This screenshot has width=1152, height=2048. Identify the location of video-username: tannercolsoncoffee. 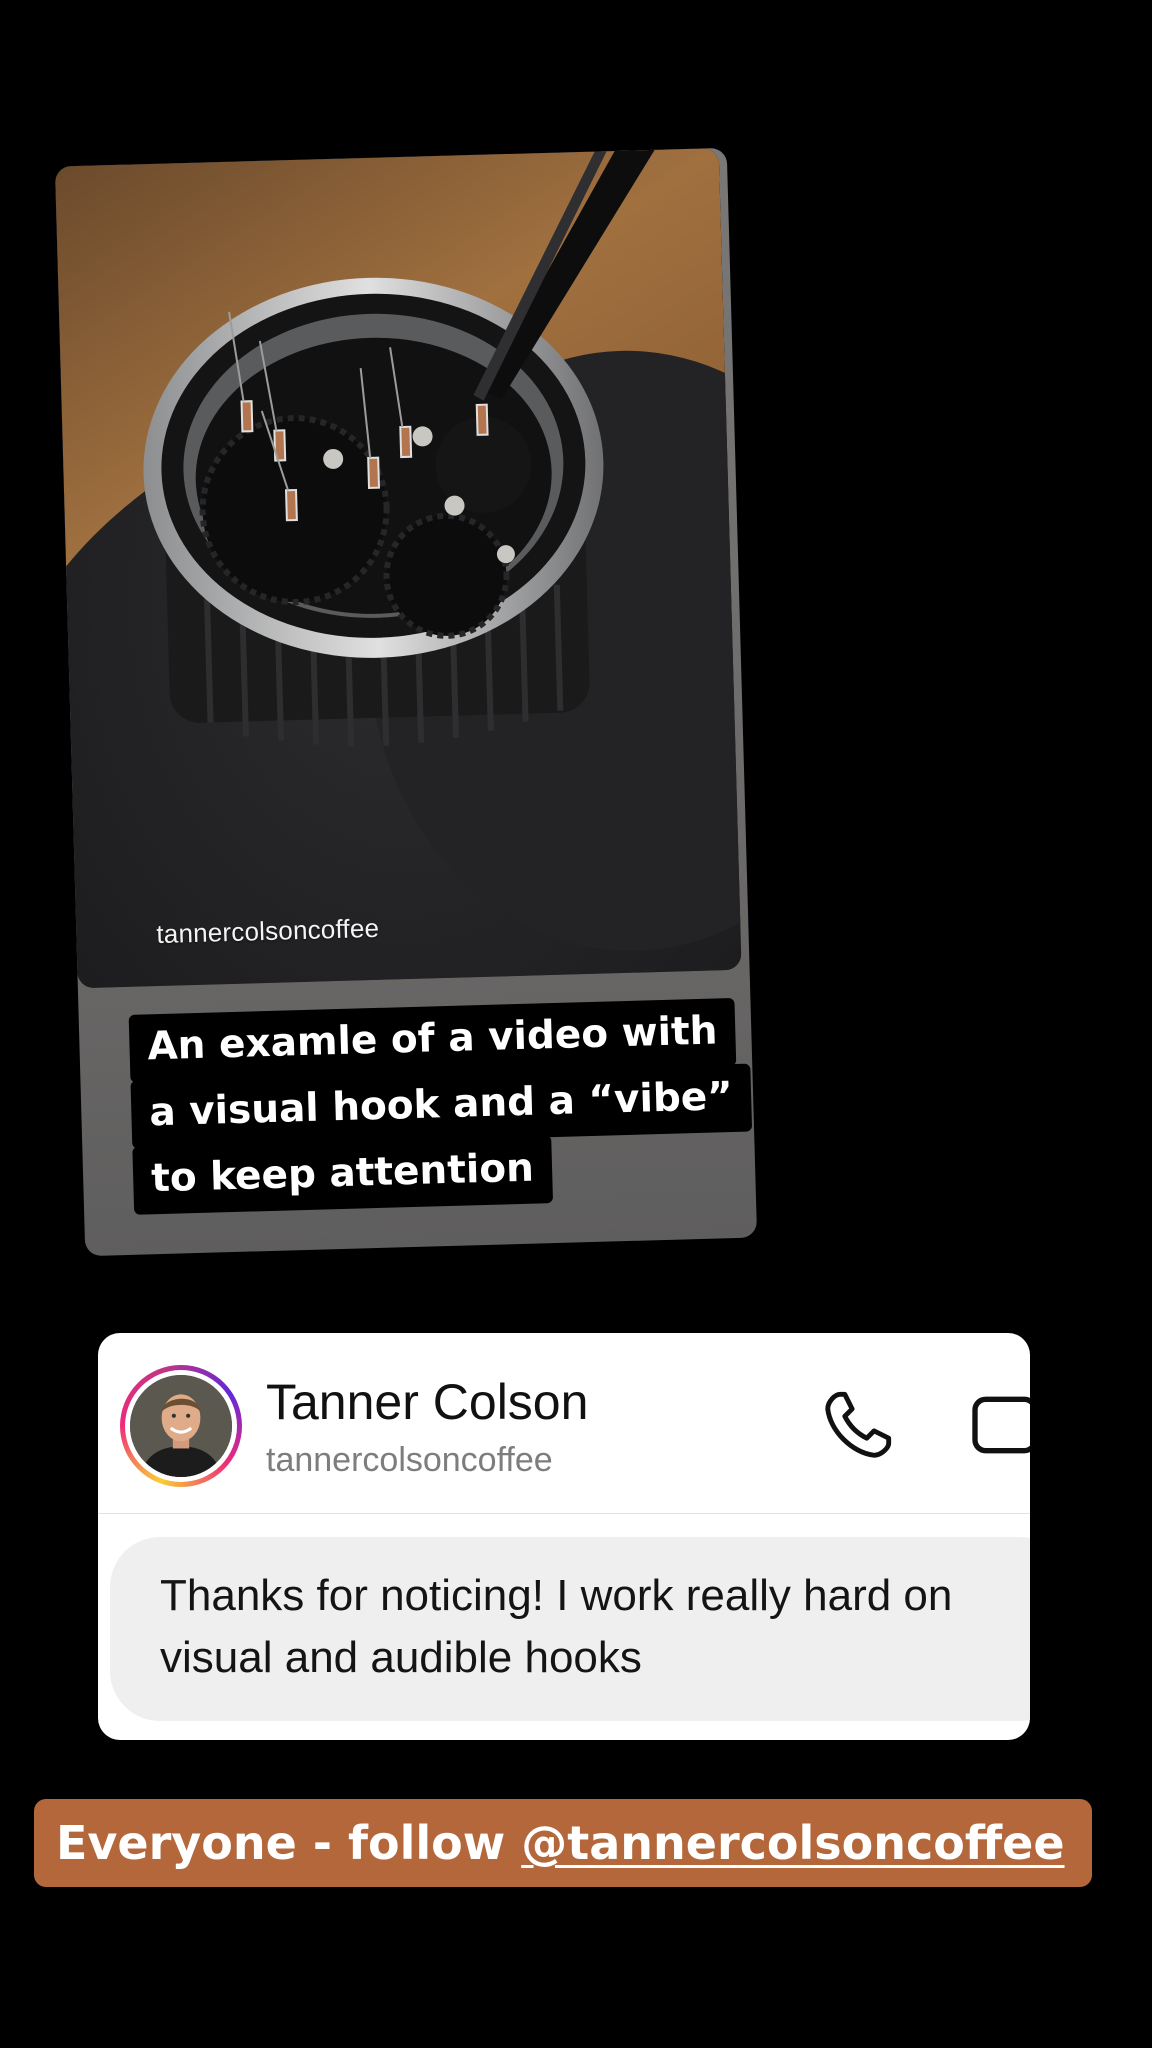
(267, 931).